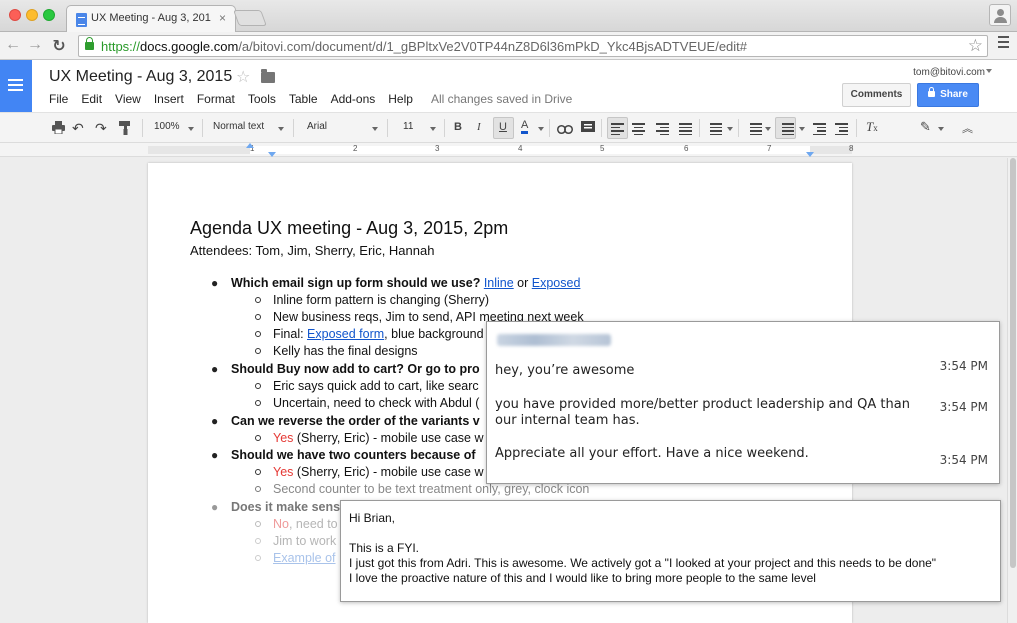 The height and width of the screenshot is (623, 1017). Describe the element at coordinates (238, 126) in the screenshot. I see `style-select: Normal text` at that location.